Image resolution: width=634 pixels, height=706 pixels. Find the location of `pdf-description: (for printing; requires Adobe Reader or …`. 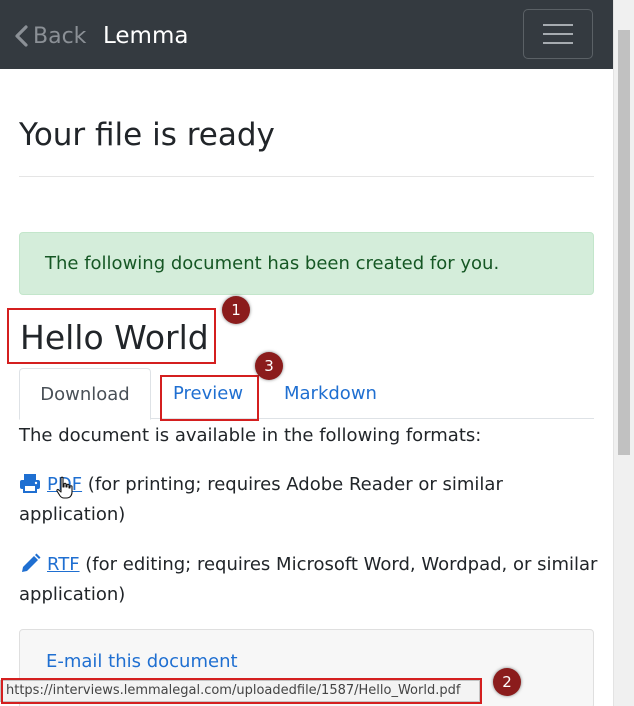

pdf-description: (for printing; requires Adobe Reader or … is located at coordinates (261, 499).